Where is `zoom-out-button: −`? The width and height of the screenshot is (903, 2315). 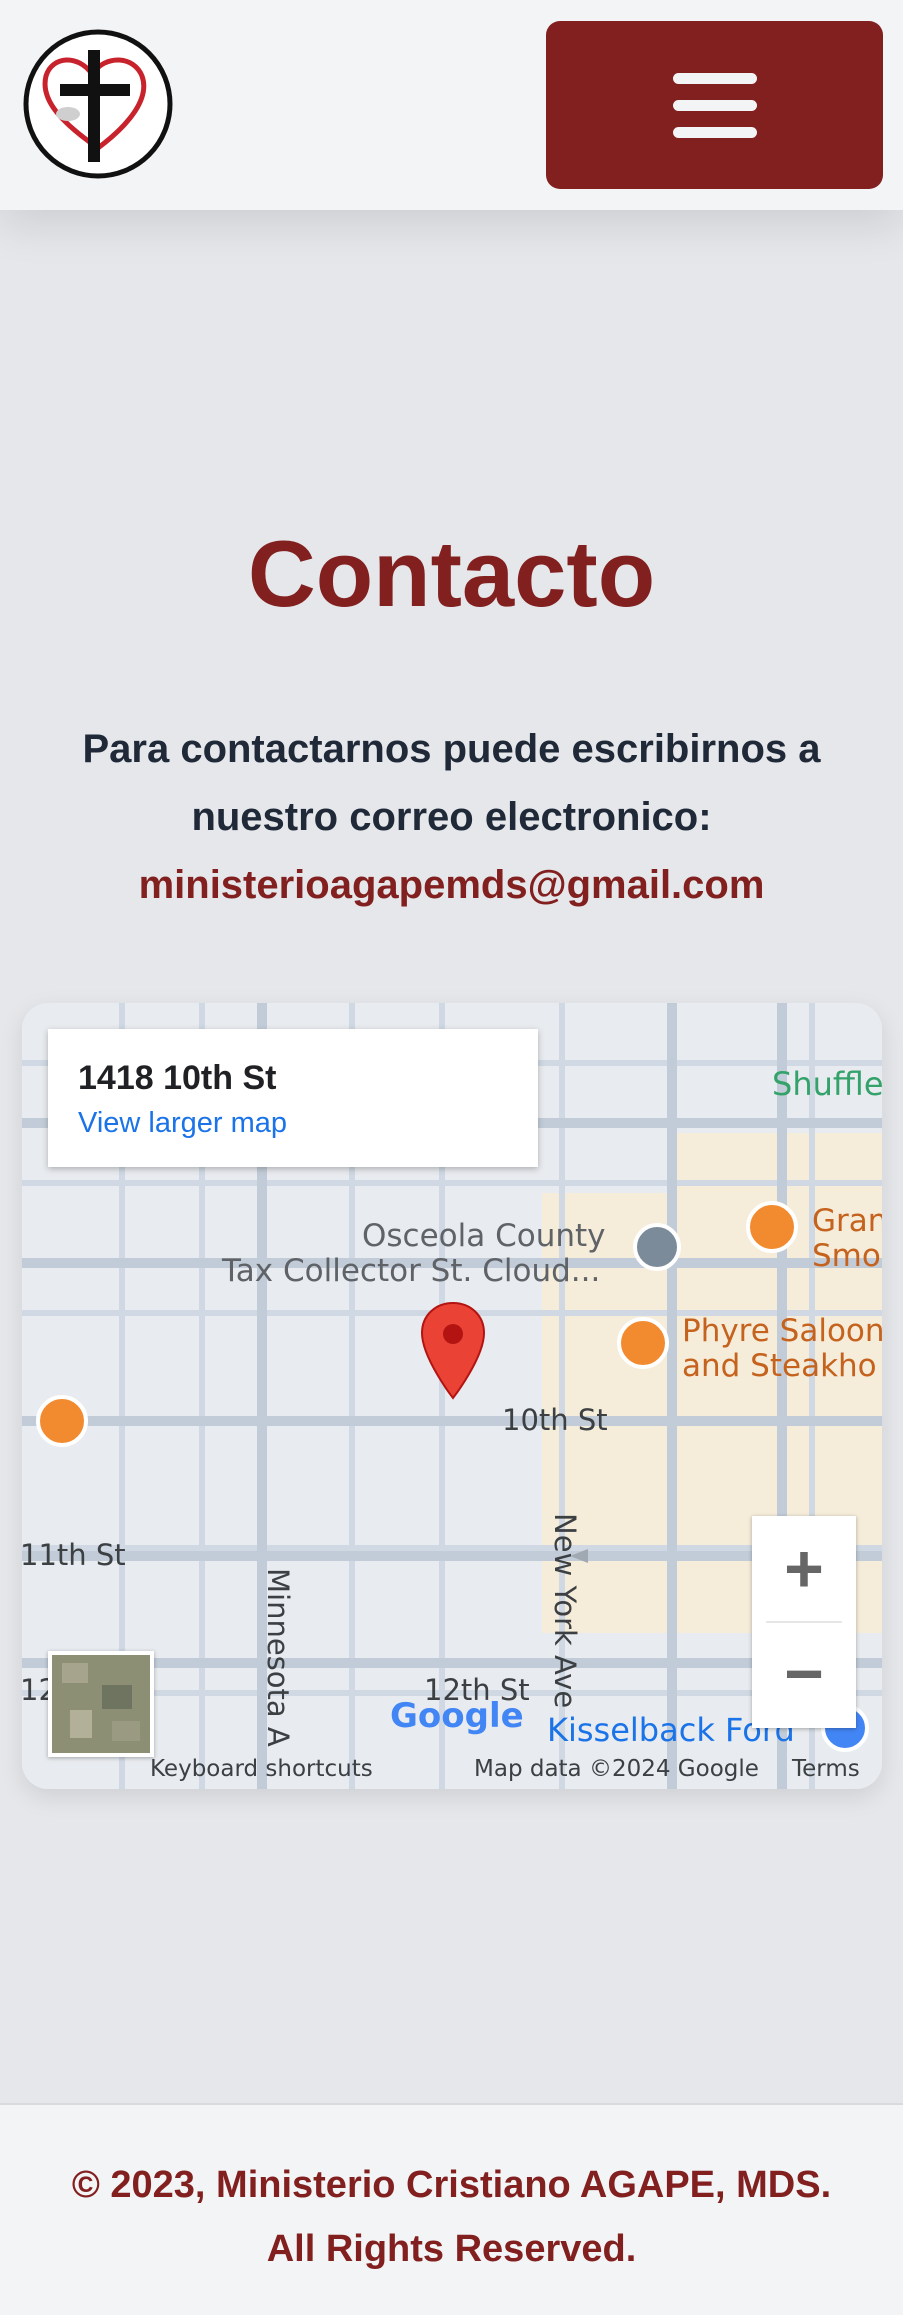
zoom-out-button: − is located at coordinates (804, 1673).